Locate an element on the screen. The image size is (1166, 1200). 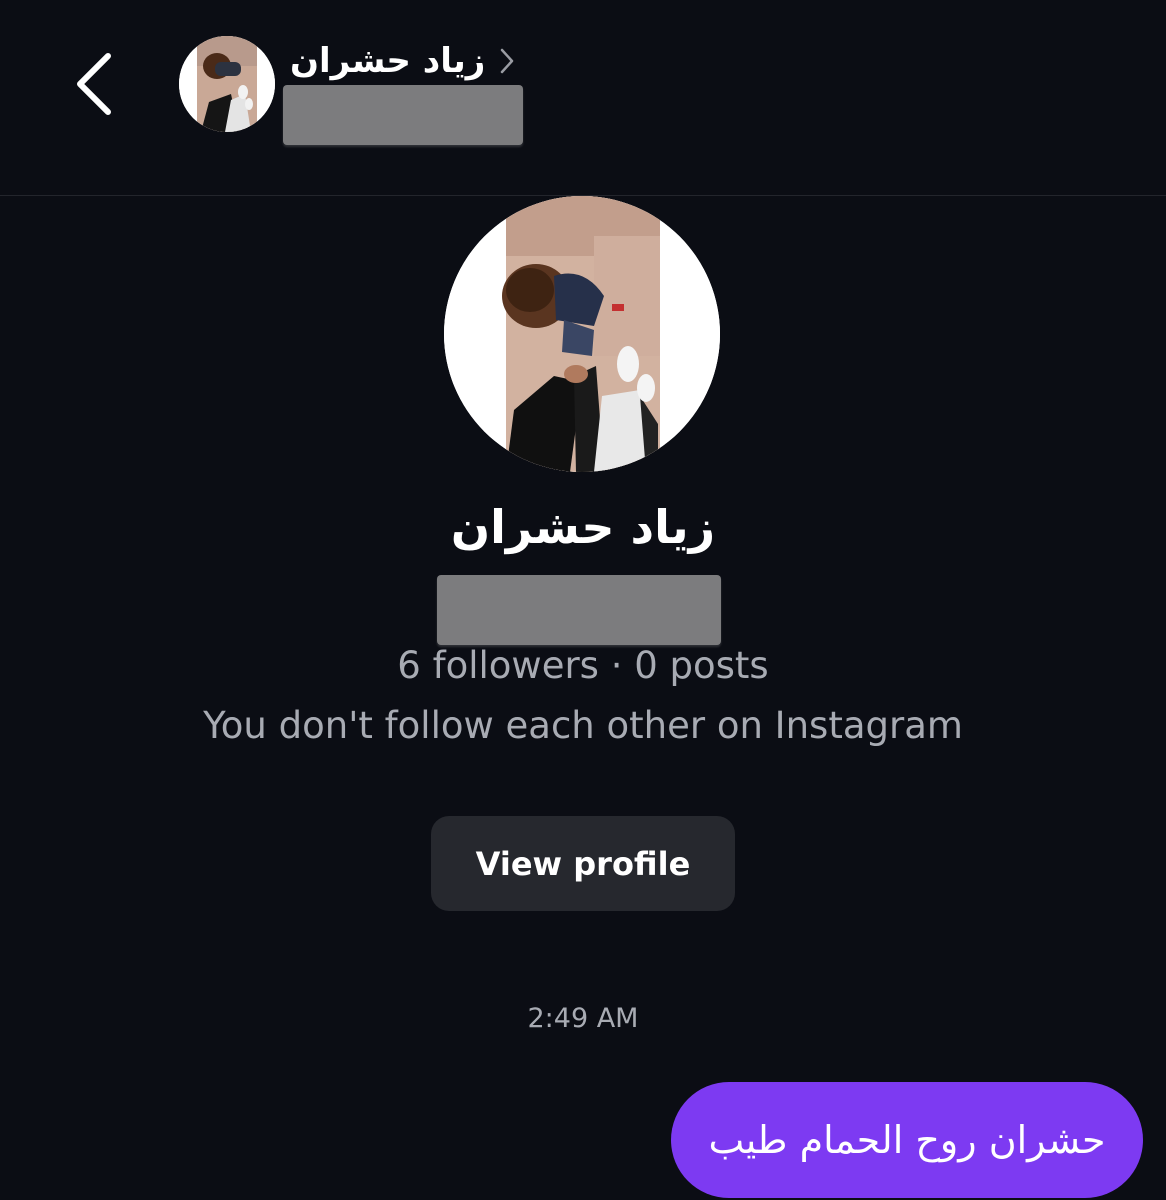
header-avatar is located at coordinates (227, 84).